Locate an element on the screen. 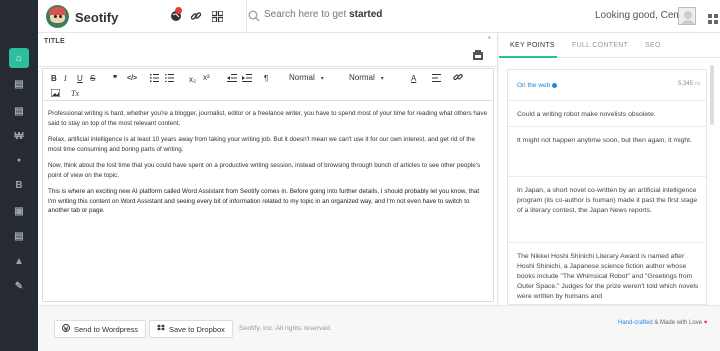 The image size is (720, 351). title-input-line is located at coordinates (268, 66).